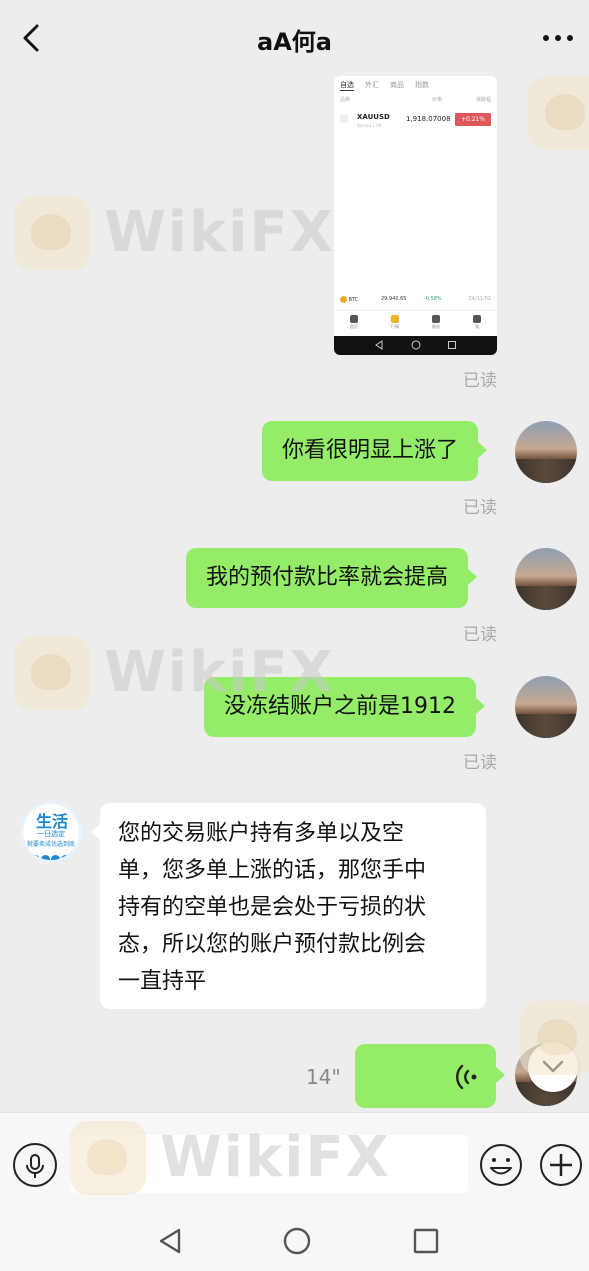  What do you see at coordinates (466, 1077) in the screenshot?
I see `voice-wave-icon` at bounding box center [466, 1077].